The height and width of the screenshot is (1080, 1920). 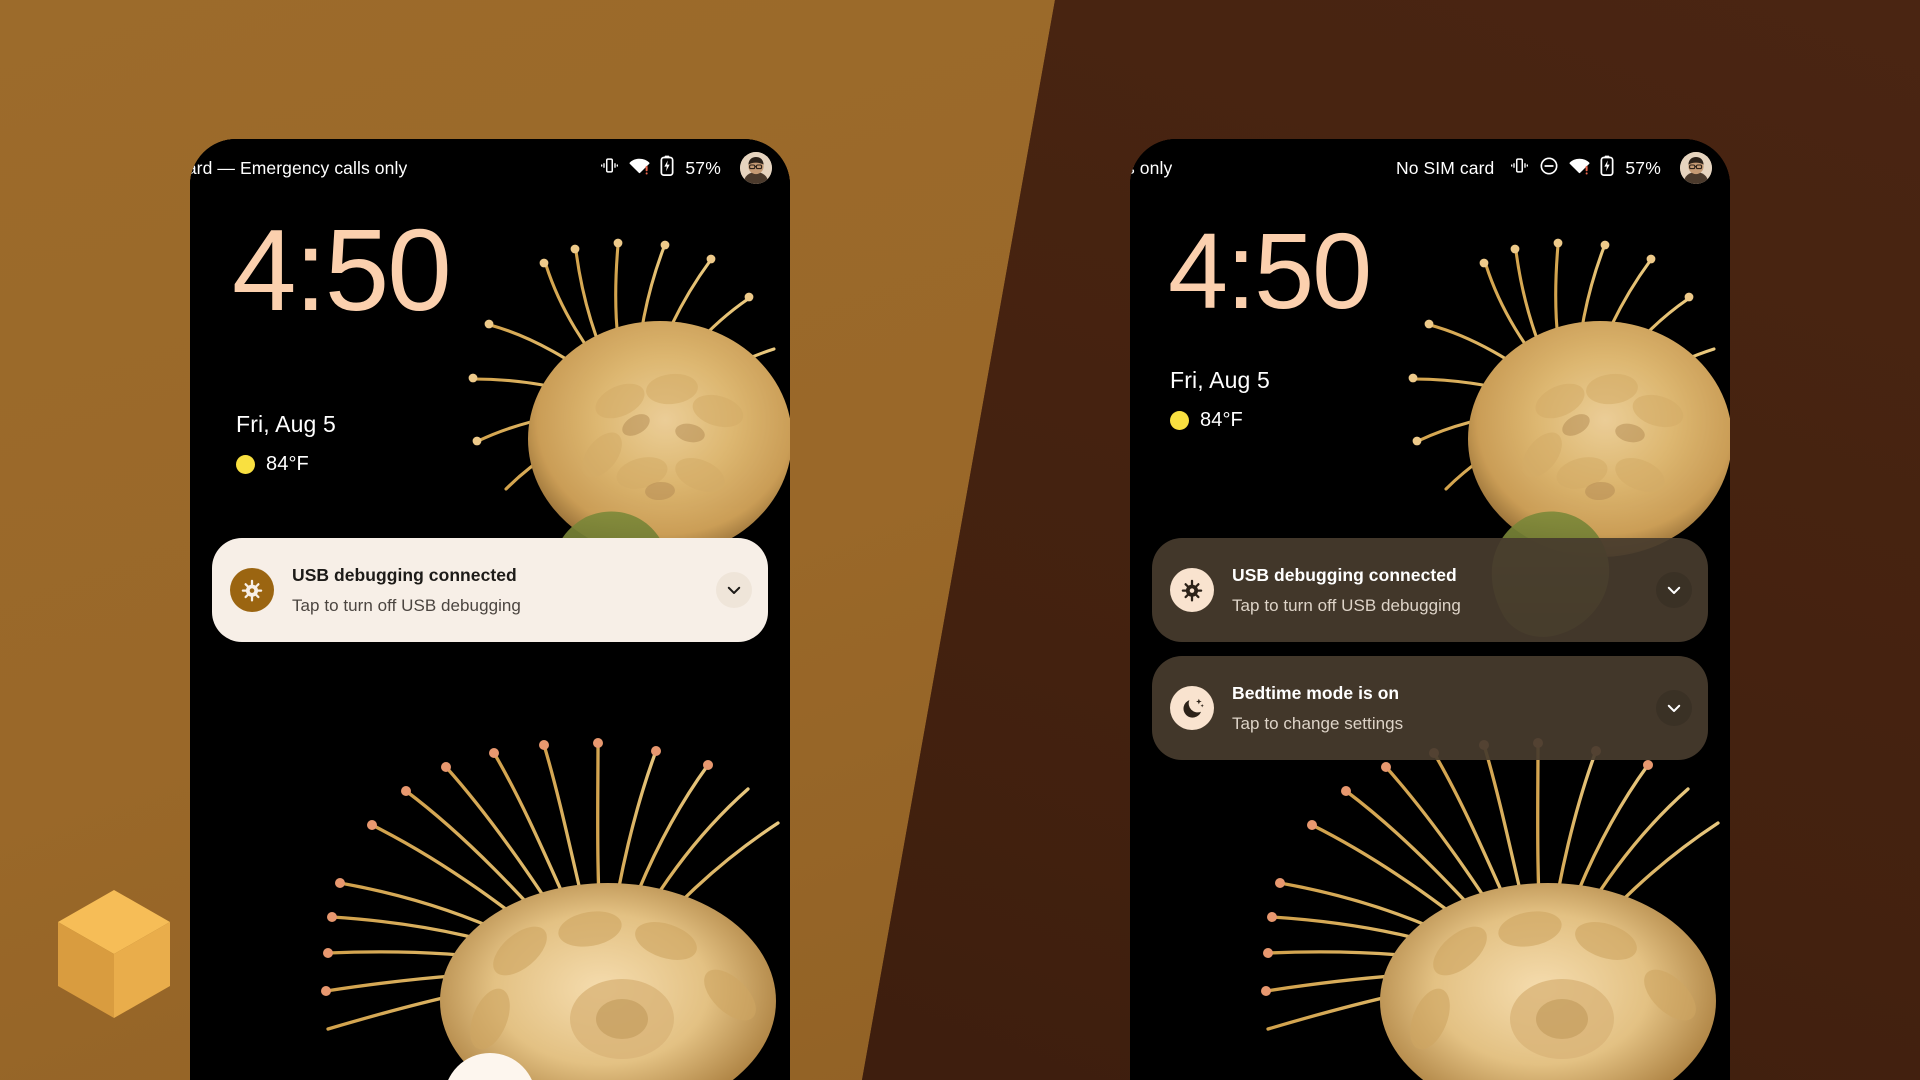 I want to click on carrier-label: card — Emergency calls only, so click(x=299, y=167).